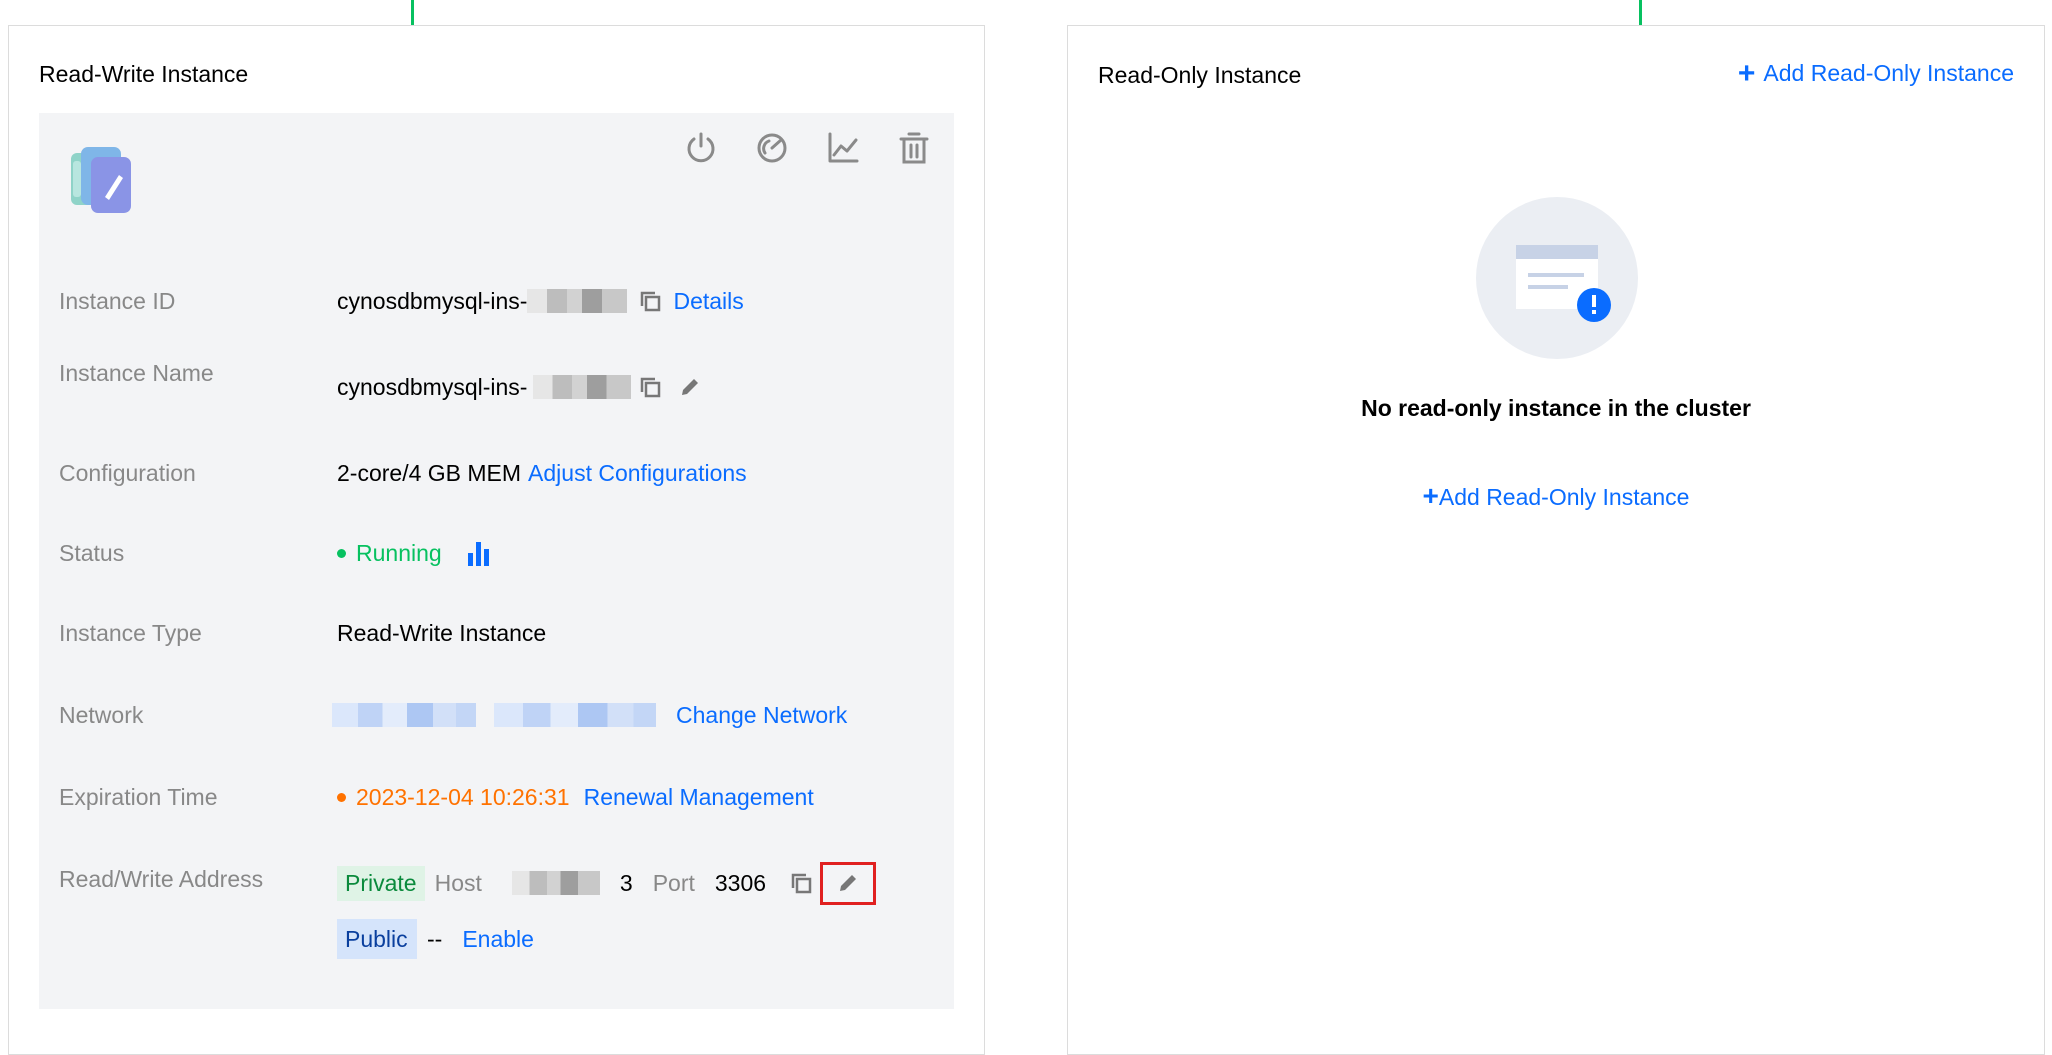 Image resolution: width=2052 pixels, height=1055 pixels. I want to click on empty-state-illustration, so click(1557, 278).